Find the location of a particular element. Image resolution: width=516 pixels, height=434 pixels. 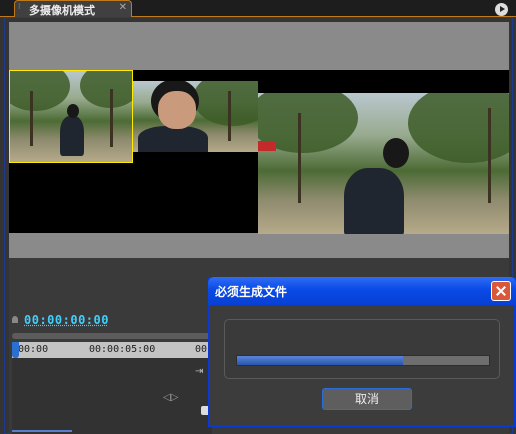

ruler-next-label: 00 is located at coordinates (201, 349).